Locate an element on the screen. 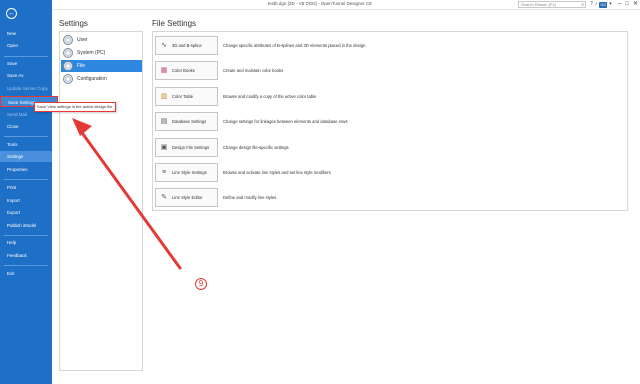  maximize-icon: □ is located at coordinates (627, 4).